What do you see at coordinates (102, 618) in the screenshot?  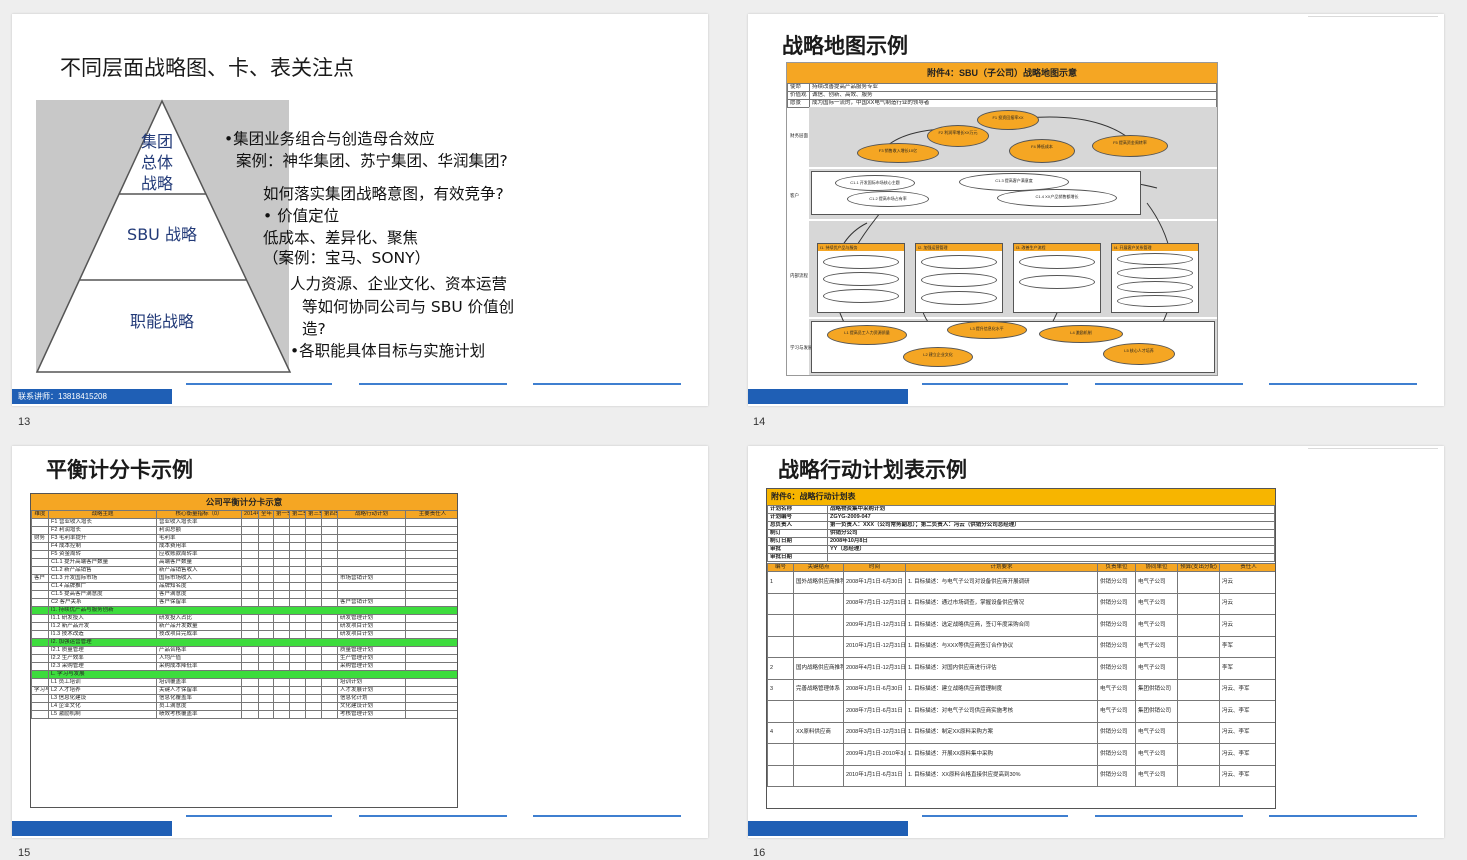 I see `table-cell: I1.1 研发投入` at bounding box center [102, 618].